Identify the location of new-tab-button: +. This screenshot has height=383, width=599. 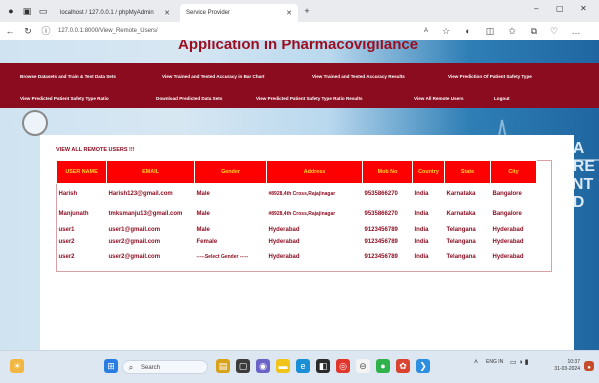
(307, 11).